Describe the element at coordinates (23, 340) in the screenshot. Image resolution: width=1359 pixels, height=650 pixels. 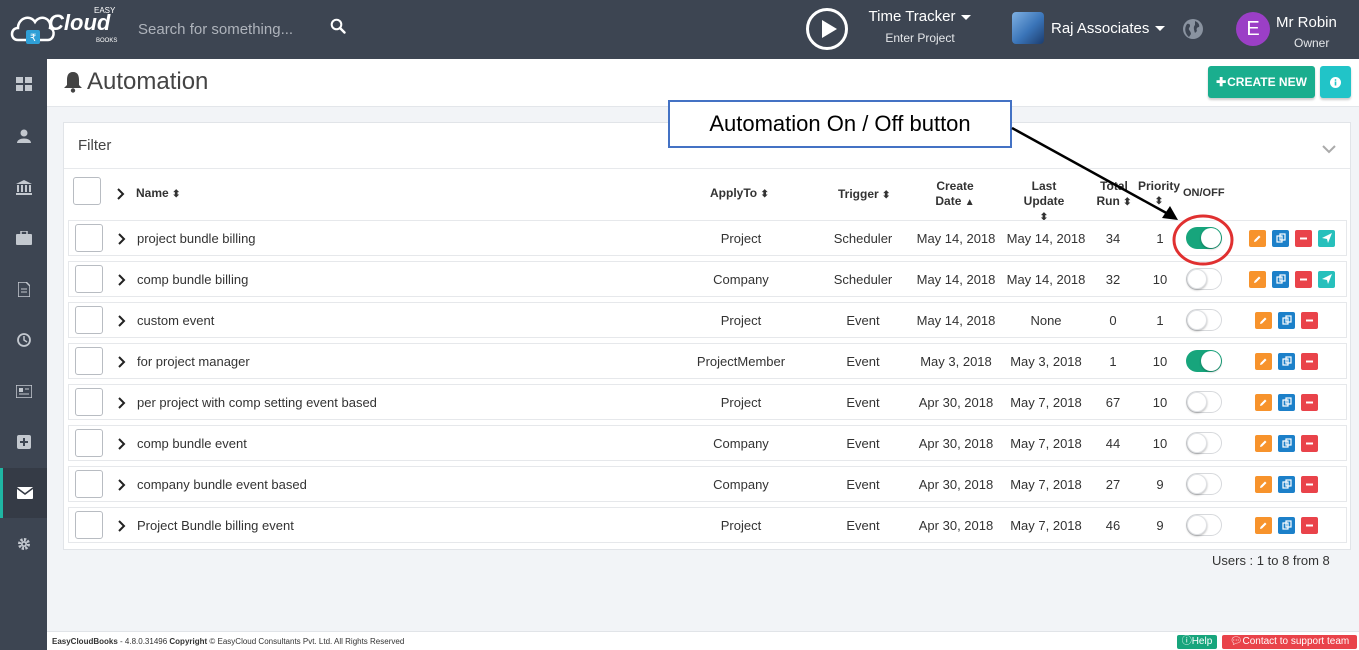
I see `sidebar-item-timesheet` at that location.